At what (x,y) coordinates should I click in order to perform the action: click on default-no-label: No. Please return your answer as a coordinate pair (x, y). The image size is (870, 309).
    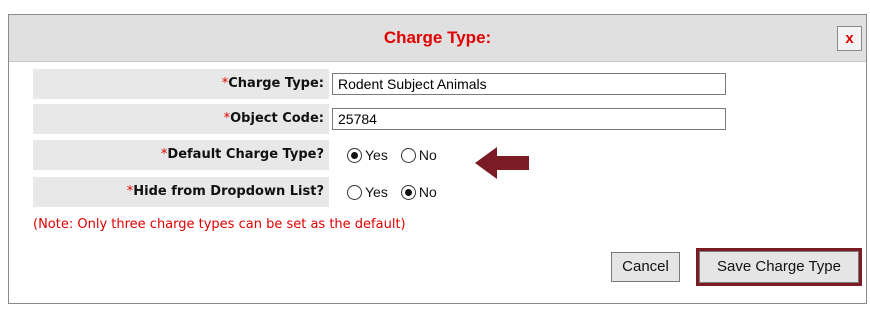
    Looking at the image, I should click on (427, 155).